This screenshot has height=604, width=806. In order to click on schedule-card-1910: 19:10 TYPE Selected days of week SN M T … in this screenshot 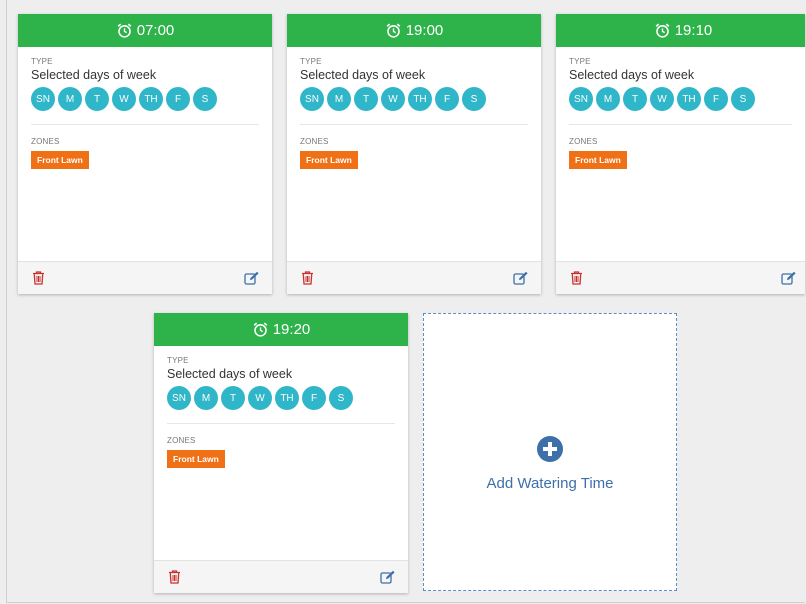, I will do `click(680, 154)`.